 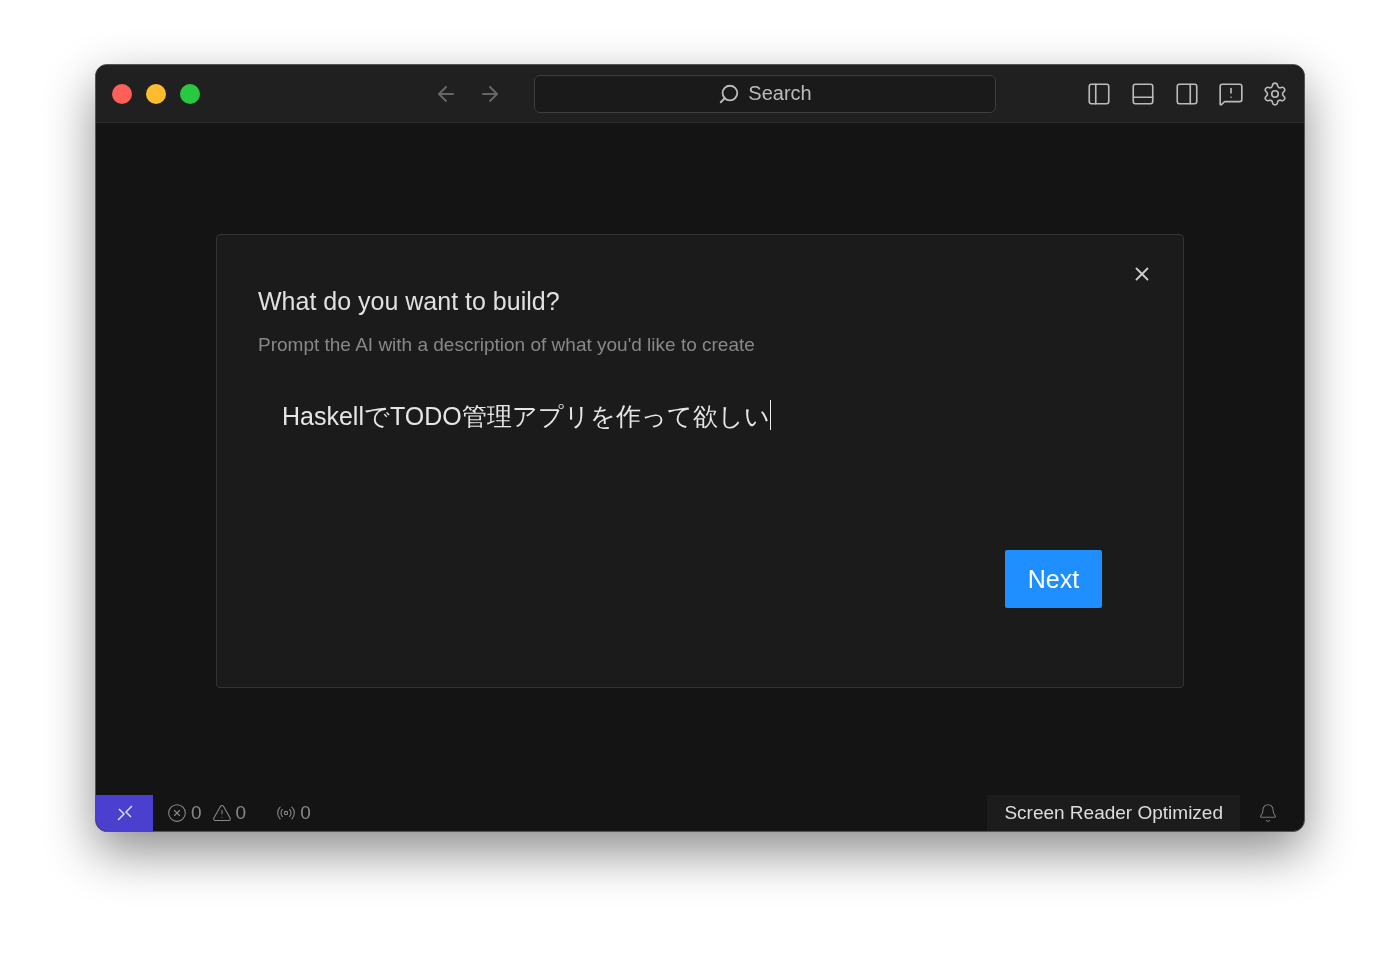 I want to click on error-icon, so click(x=177, y=813).